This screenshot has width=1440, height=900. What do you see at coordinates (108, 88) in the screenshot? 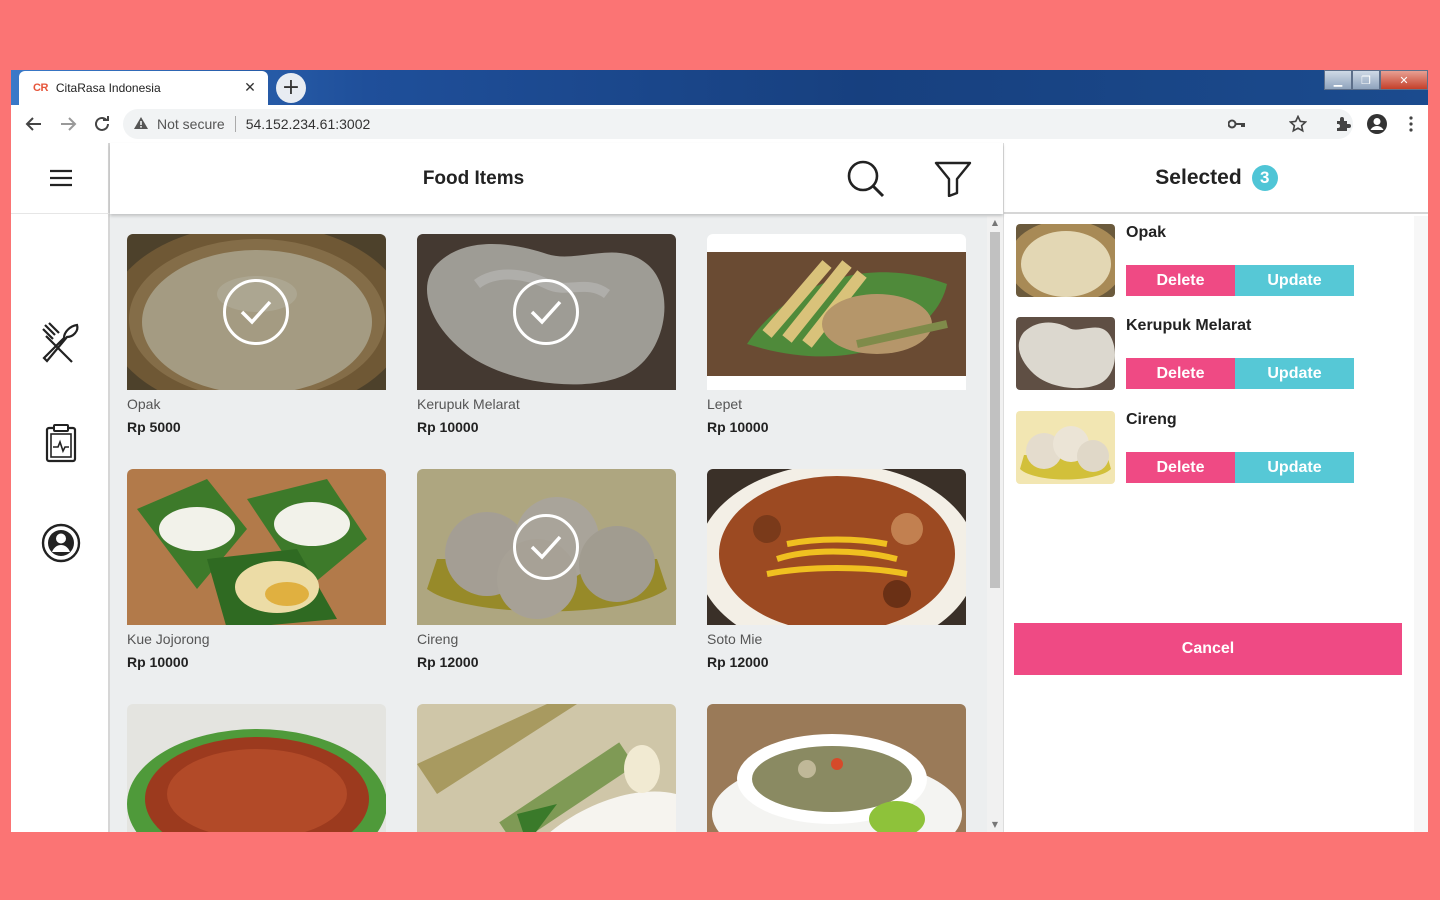
I see `tab-title: CitaRasa Indonesia` at bounding box center [108, 88].